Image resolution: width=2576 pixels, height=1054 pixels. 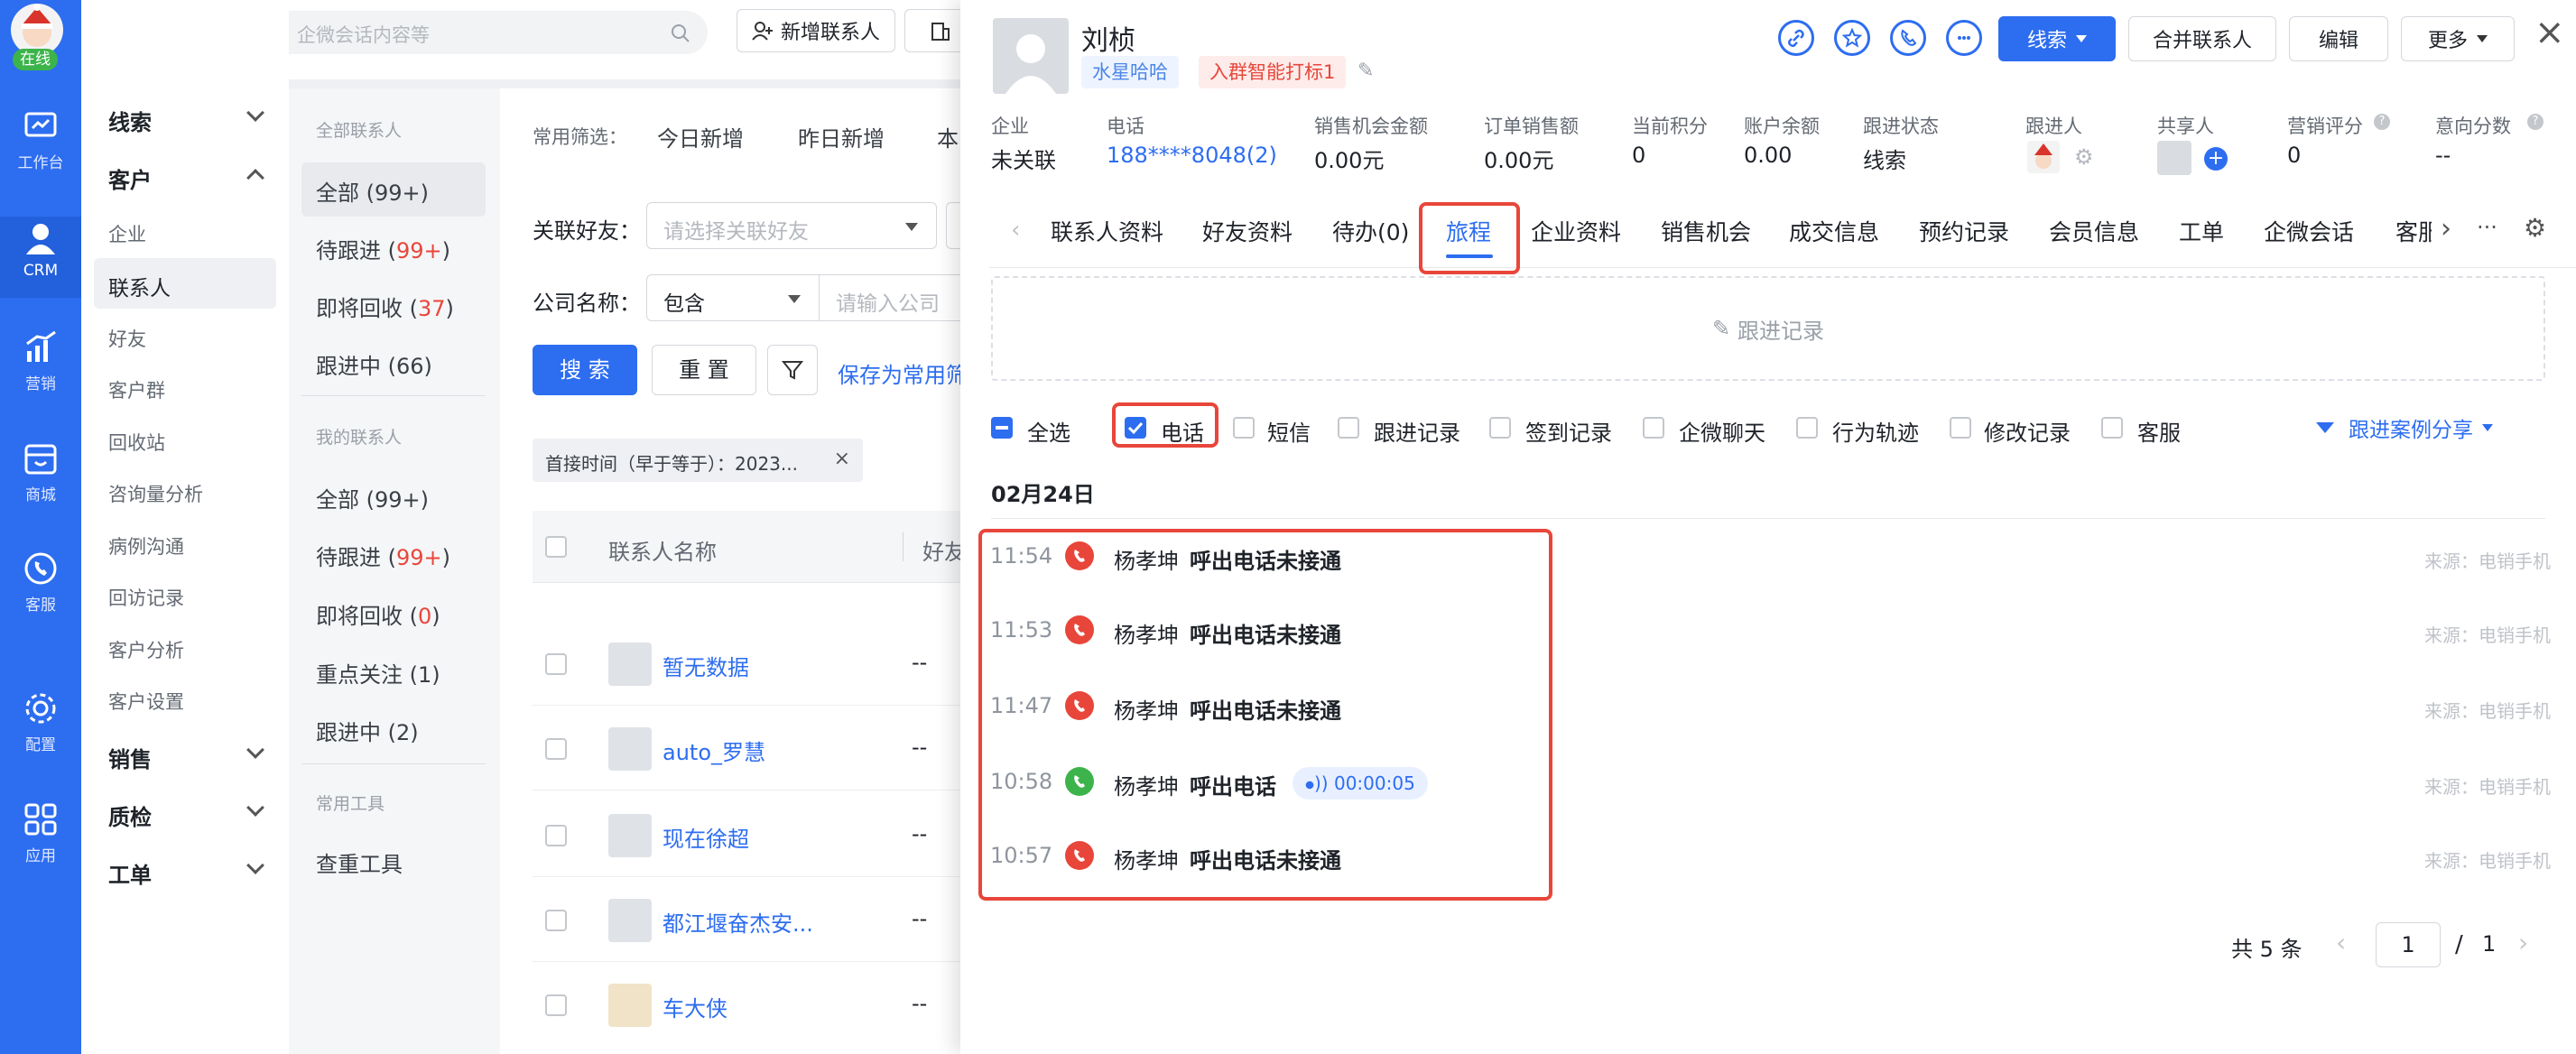 I want to click on wecom-checkbox, so click(x=1653, y=428).